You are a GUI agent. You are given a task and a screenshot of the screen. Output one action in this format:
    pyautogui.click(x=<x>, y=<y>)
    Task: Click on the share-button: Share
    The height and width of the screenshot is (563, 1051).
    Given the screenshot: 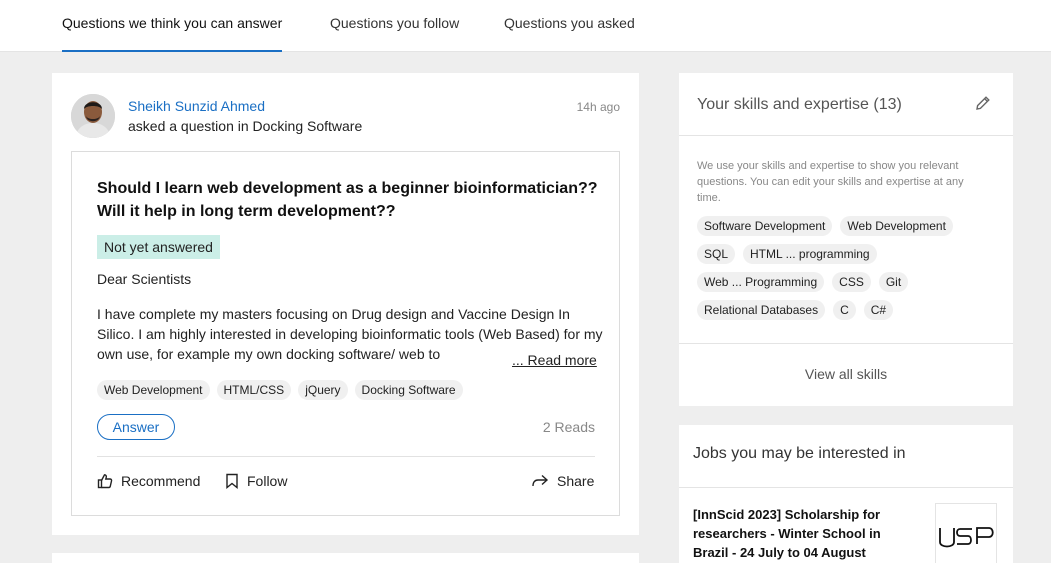 What is the action you would take?
    pyautogui.click(x=562, y=481)
    